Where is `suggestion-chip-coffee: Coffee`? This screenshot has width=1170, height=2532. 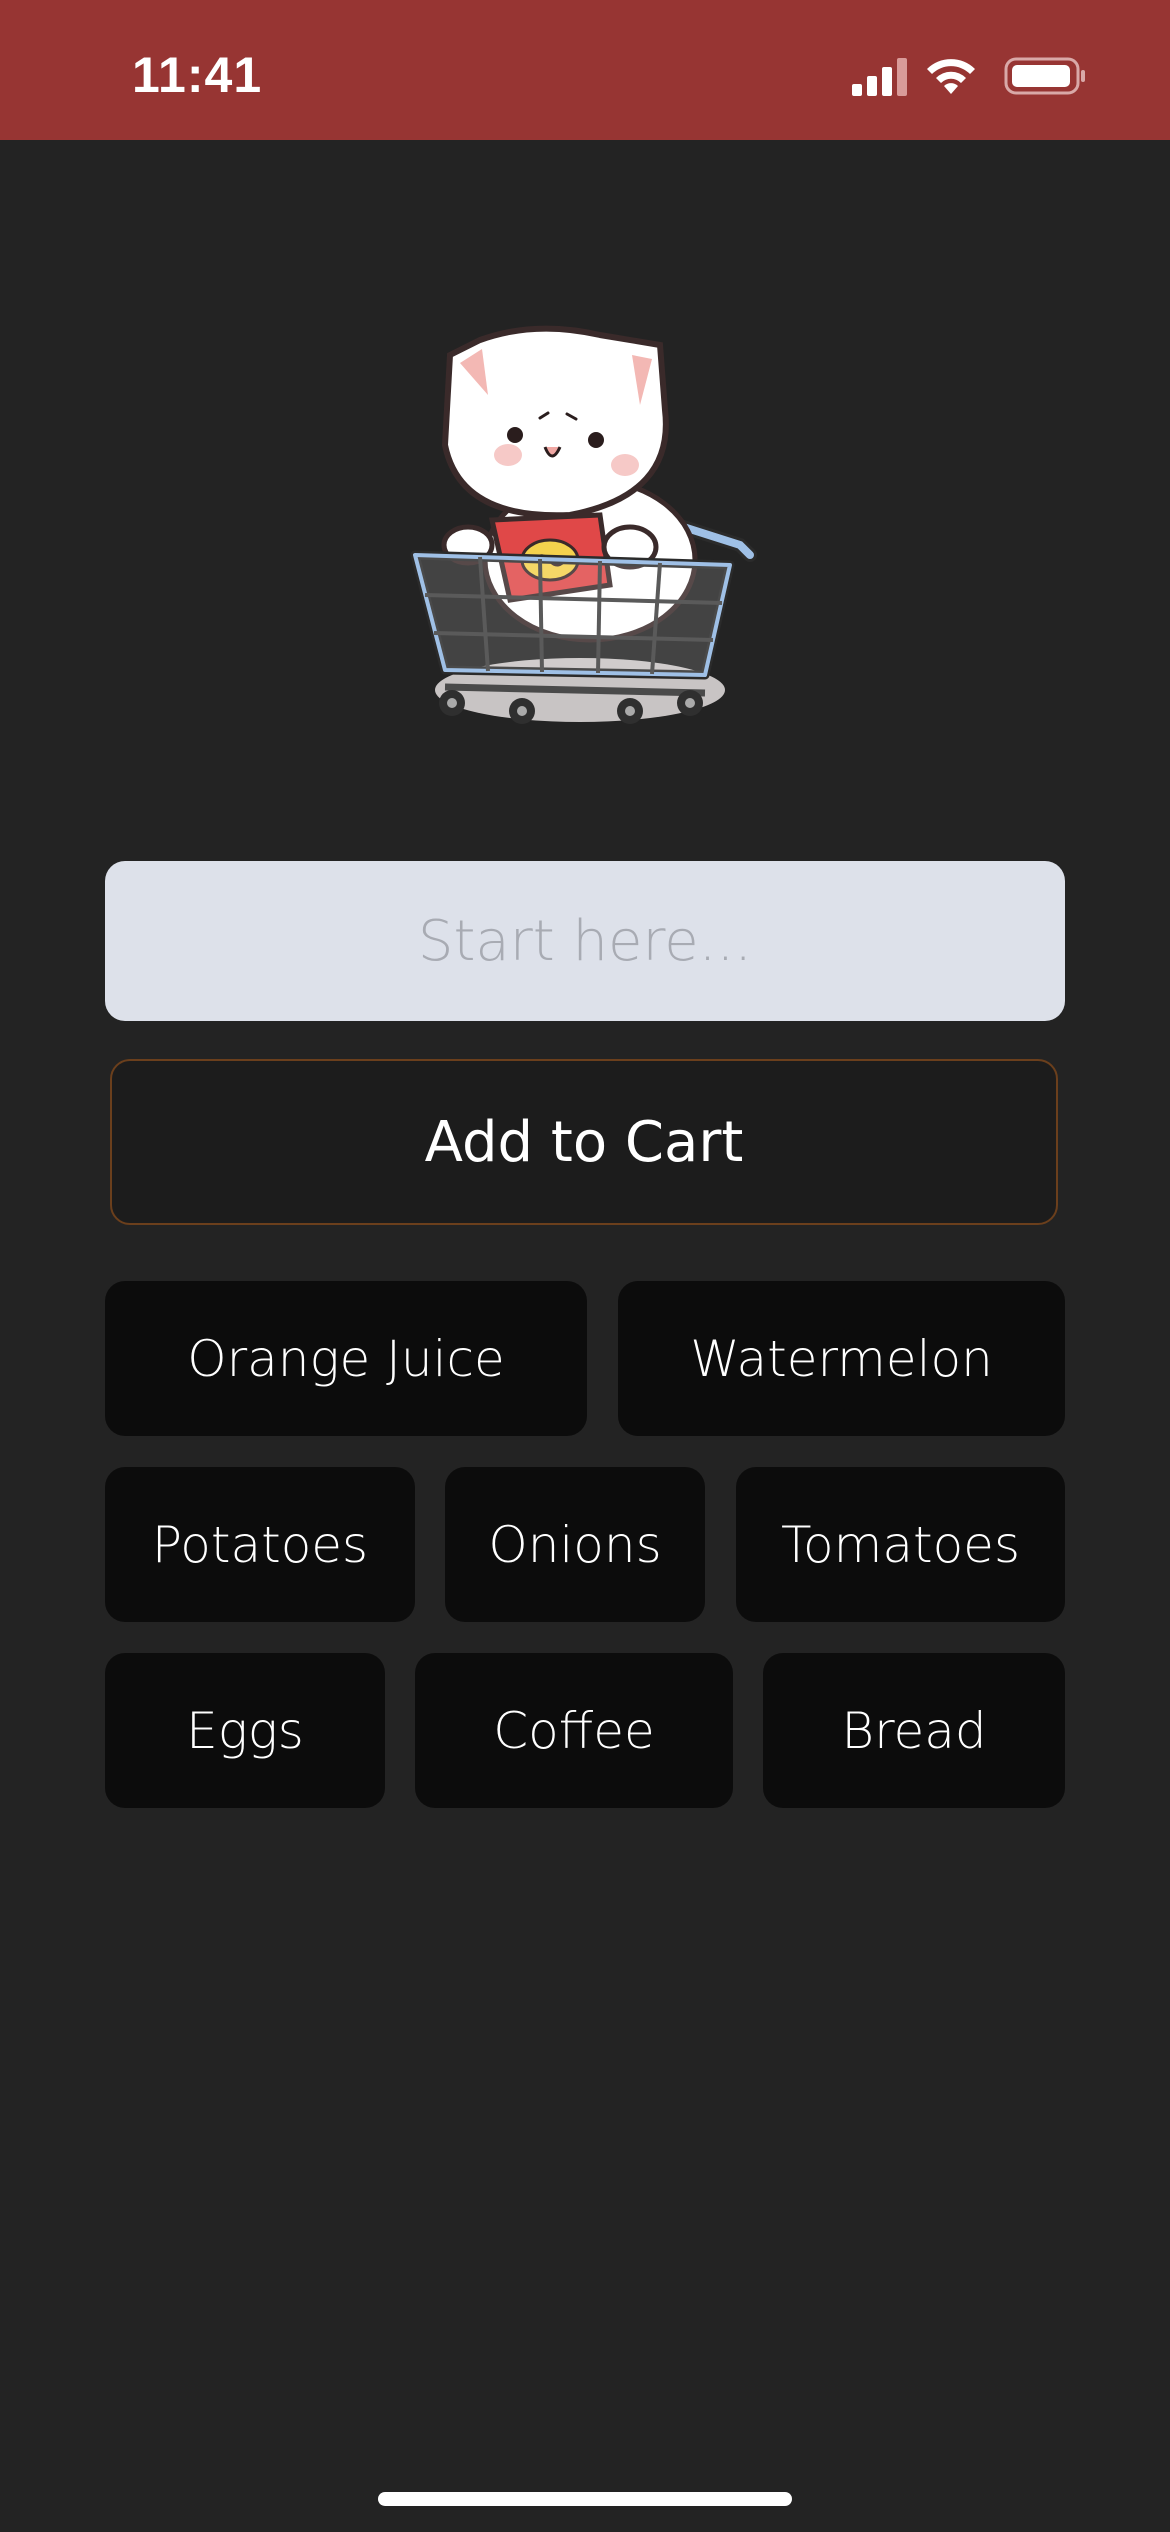 suggestion-chip-coffee: Coffee is located at coordinates (574, 1730).